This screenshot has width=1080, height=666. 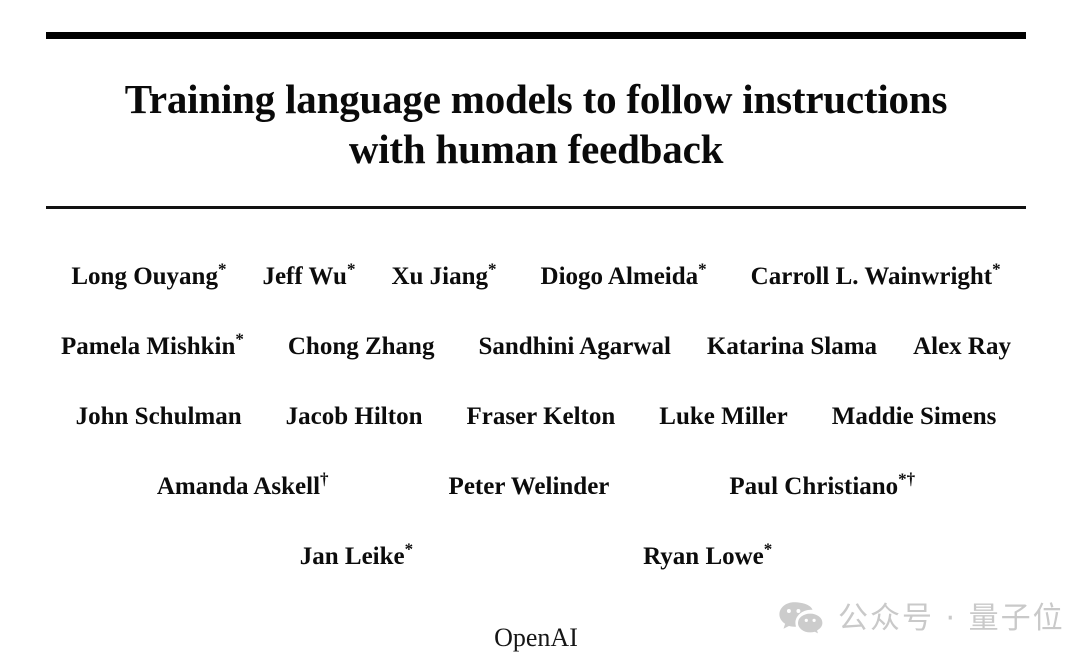 What do you see at coordinates (907, 479) in the screenshot?
I see `author-mark: *†` at bounding box center [907, 479].